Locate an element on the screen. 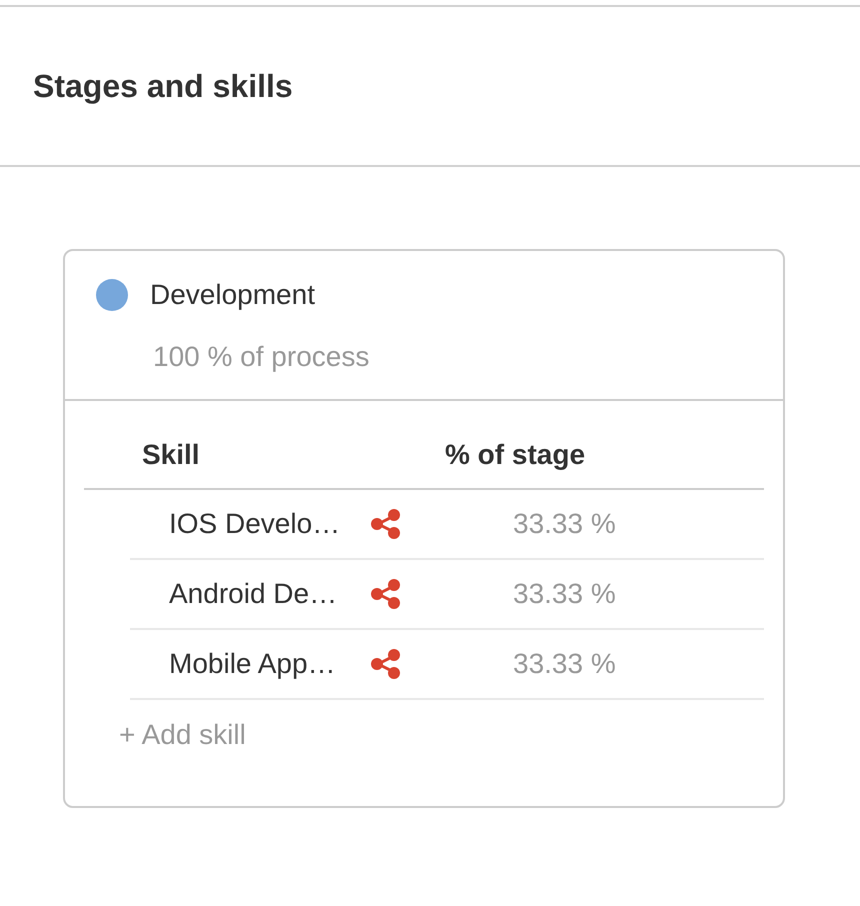 The image size is (860, 906). column-header: Skill is located at coordinates (171, 455).